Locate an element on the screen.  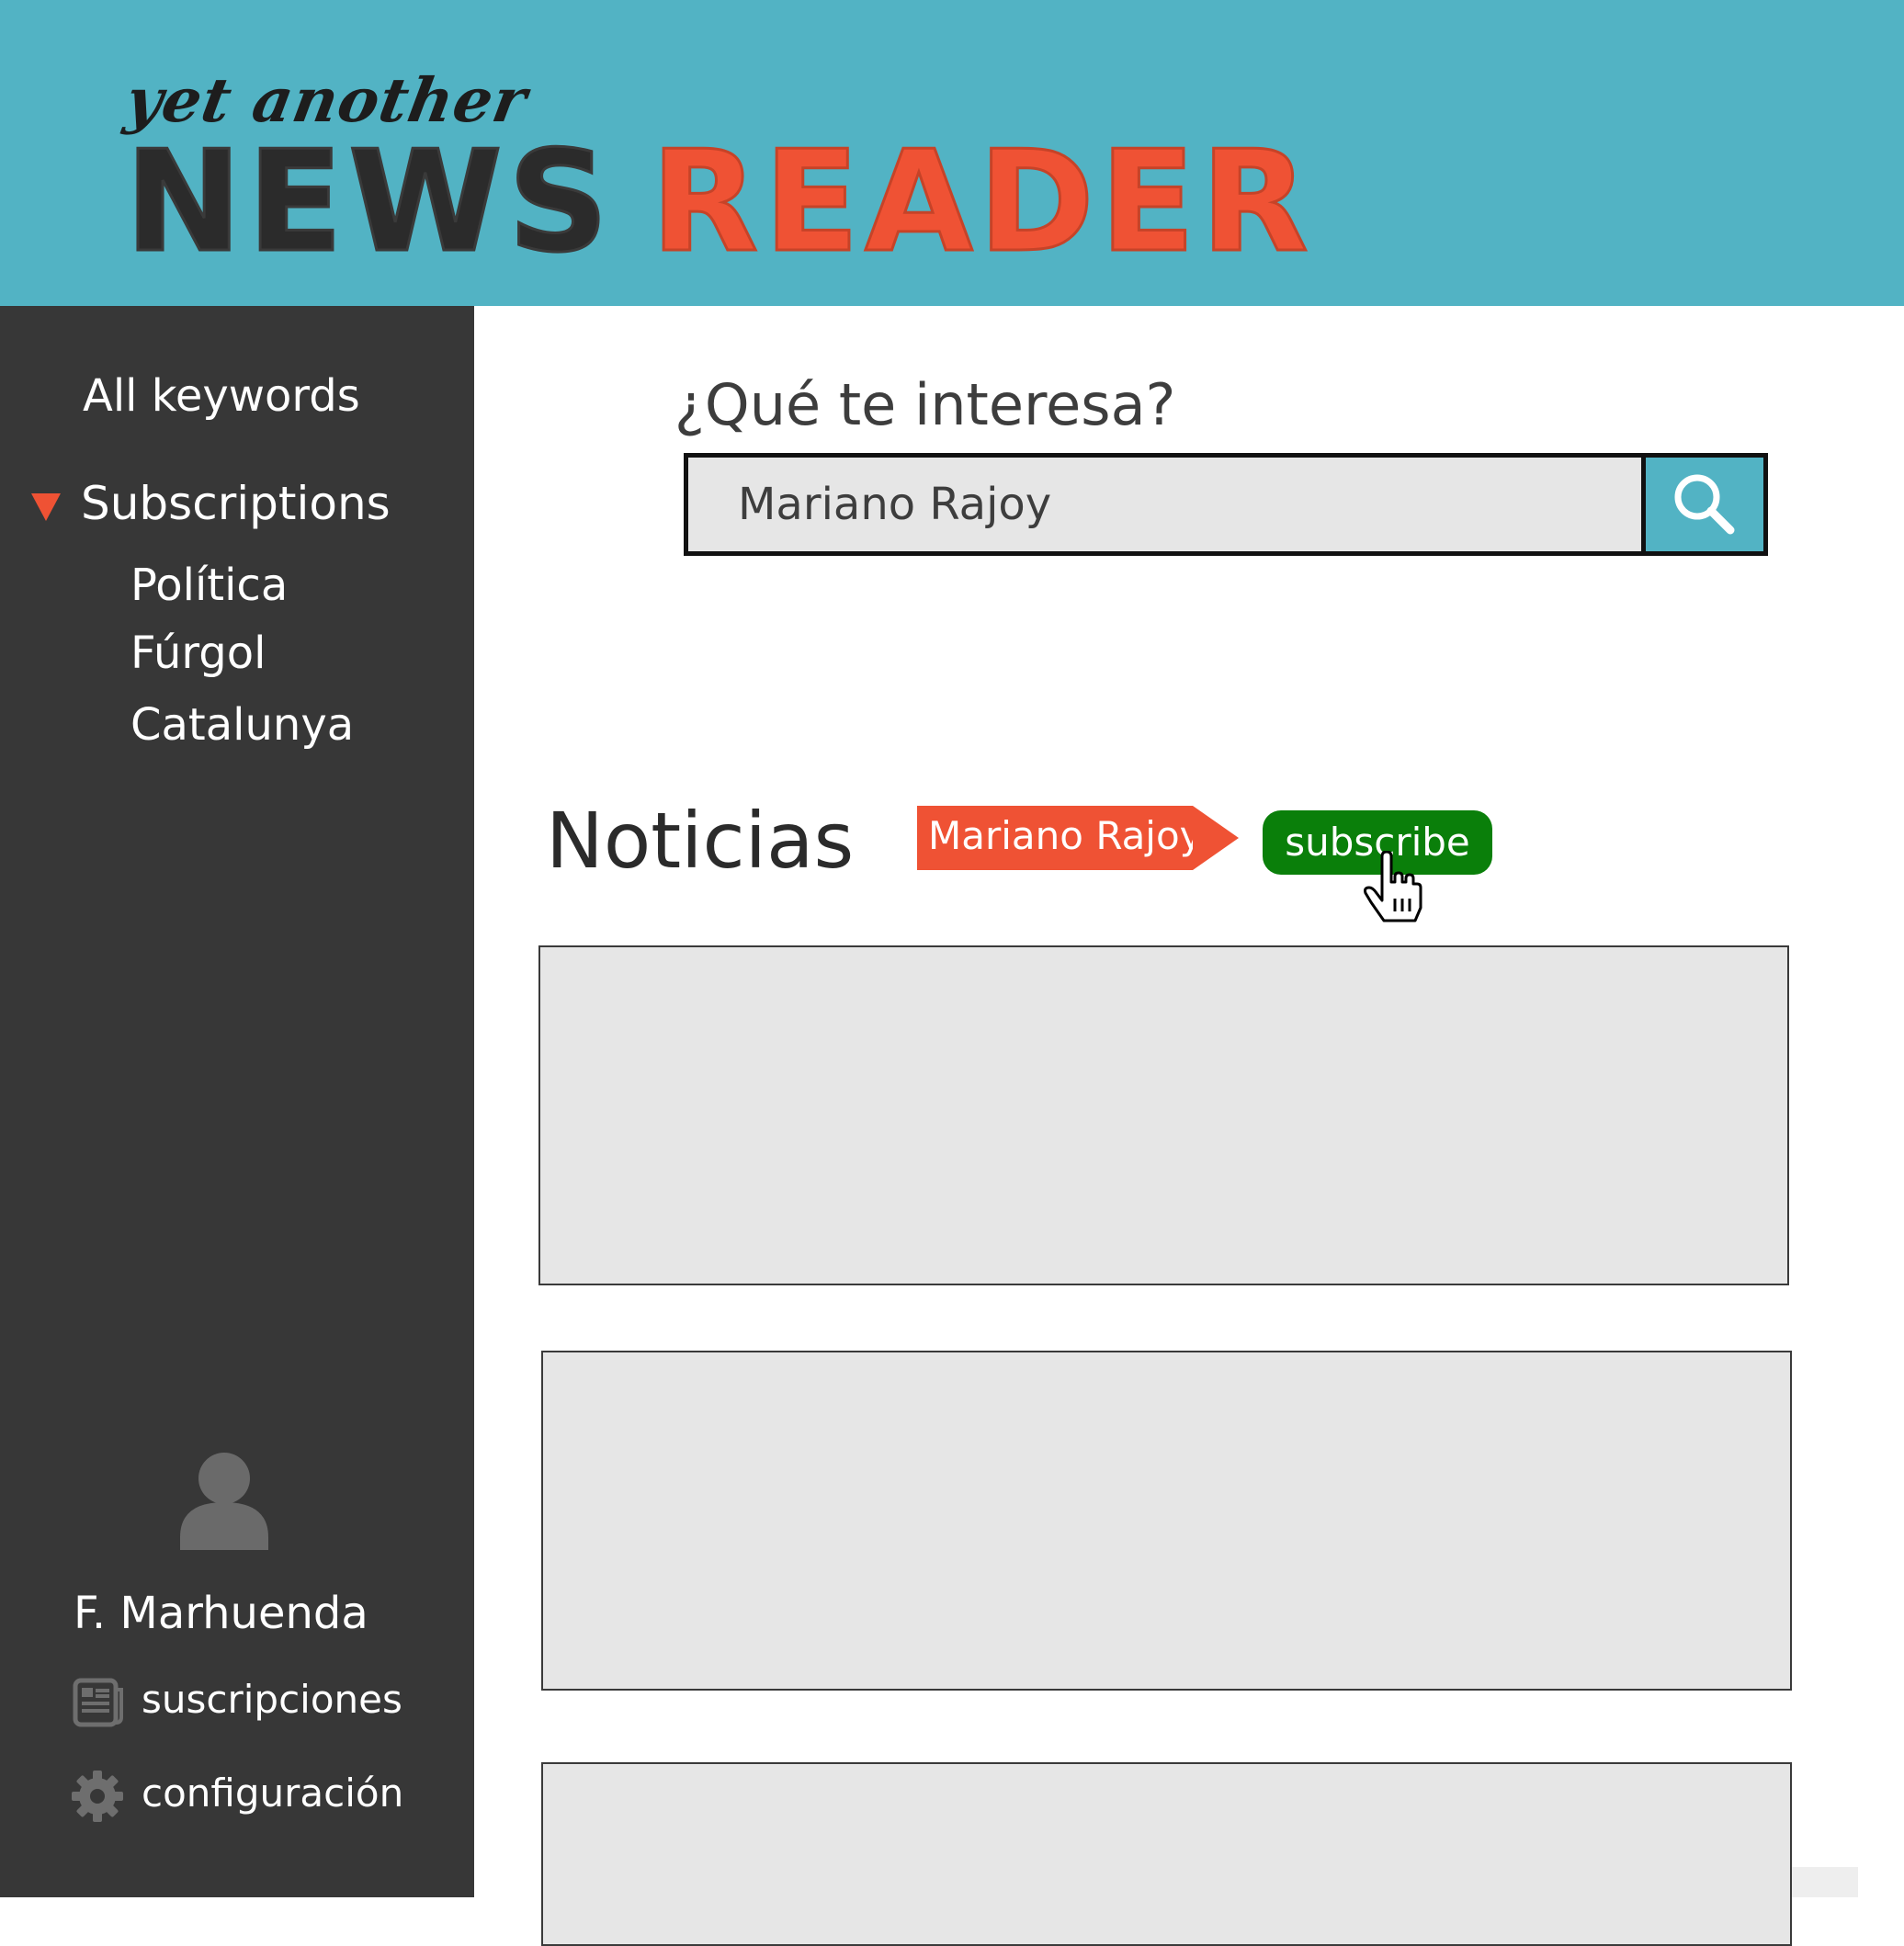
app-logo: NEWS READER is located at coordinates (718, 202).